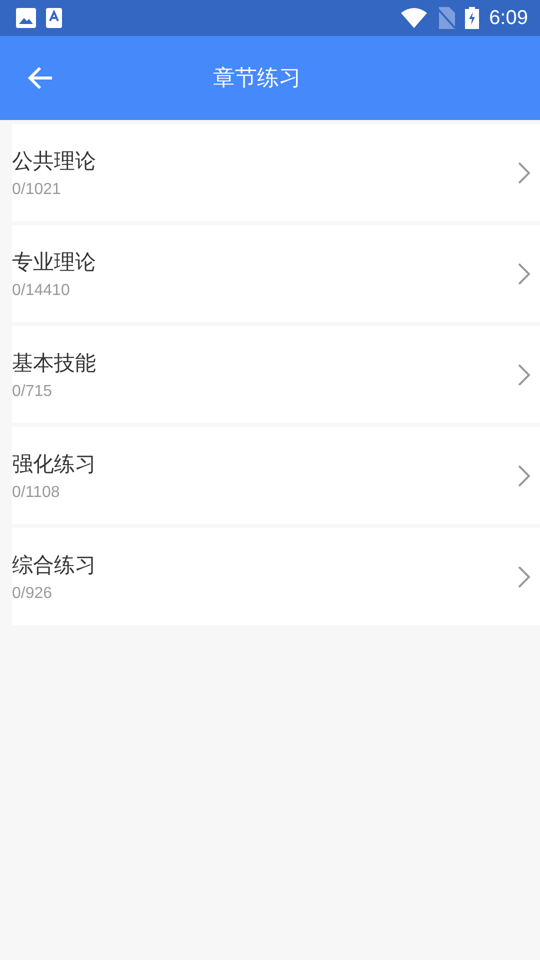 The height and width of the screenshot is (960, 540). What do you see at coordinates (276, 374) in the screenshot?
I see `chapter-item: 基本技能 0/715` at bounding box center [276, 374].